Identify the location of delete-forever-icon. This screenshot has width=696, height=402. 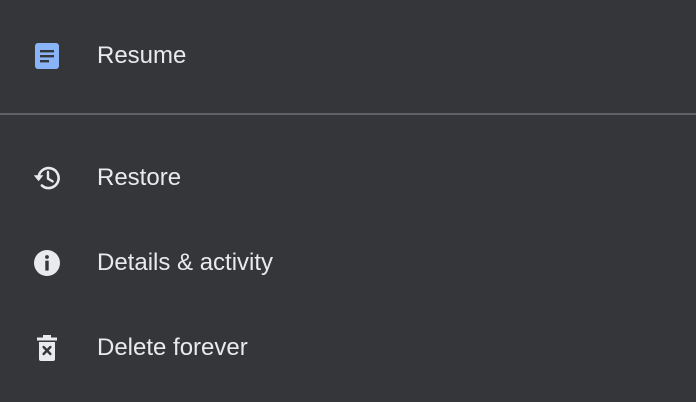
(47, 348).